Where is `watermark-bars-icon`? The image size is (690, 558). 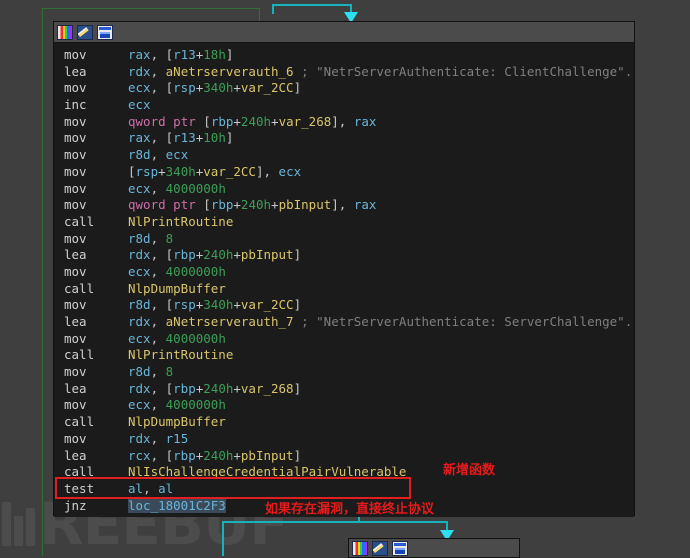 watermark-bars-icon is located at coordinates (18, 524).